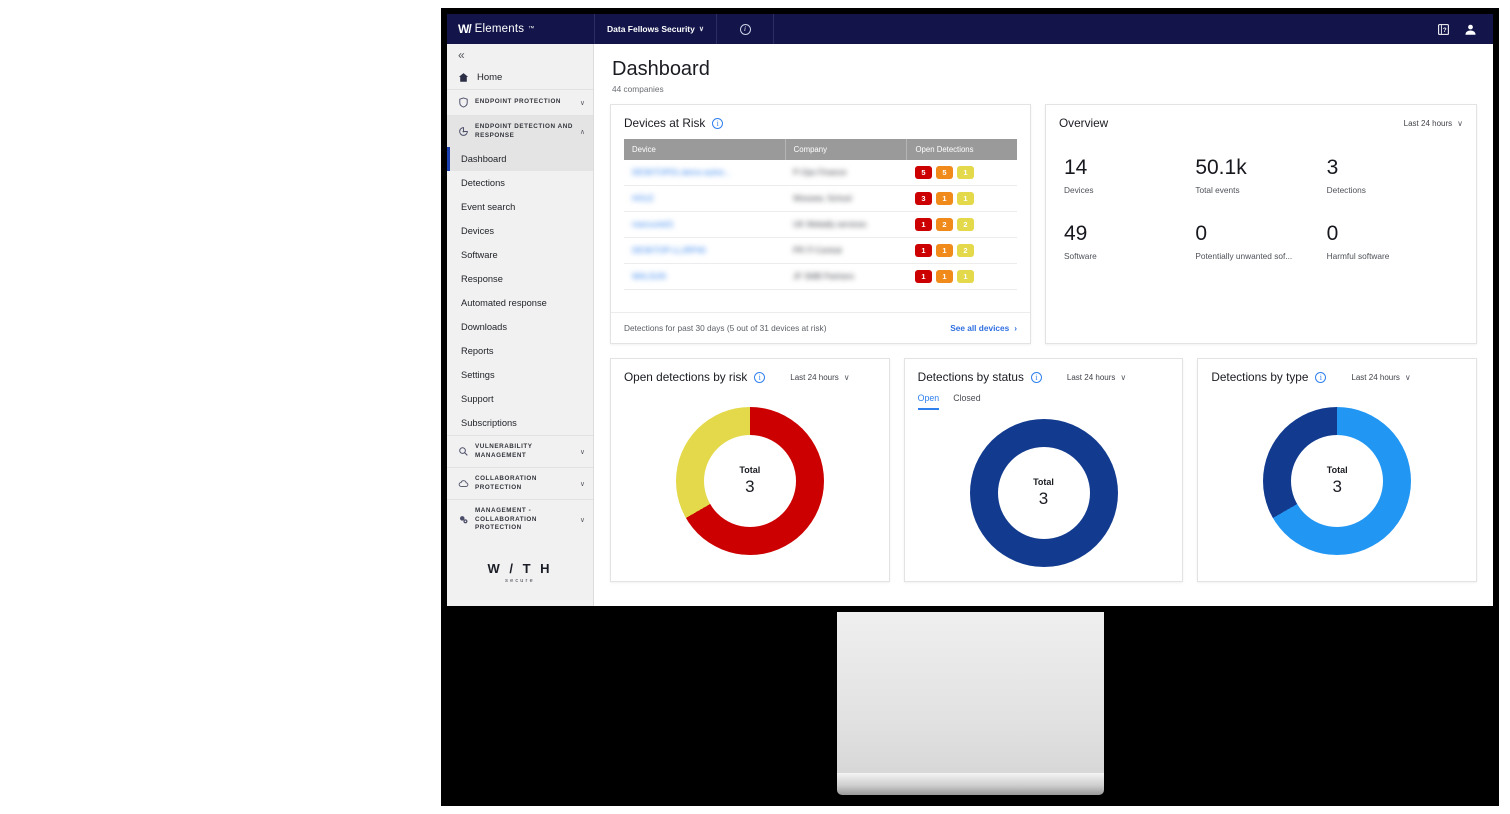  What do you see at coordinates (506, 519) in the screenshot?
I see `sidebar-group-label: MANAGEMENT - COLLABORATION PROTECTION` at bounding box center [506, 519].